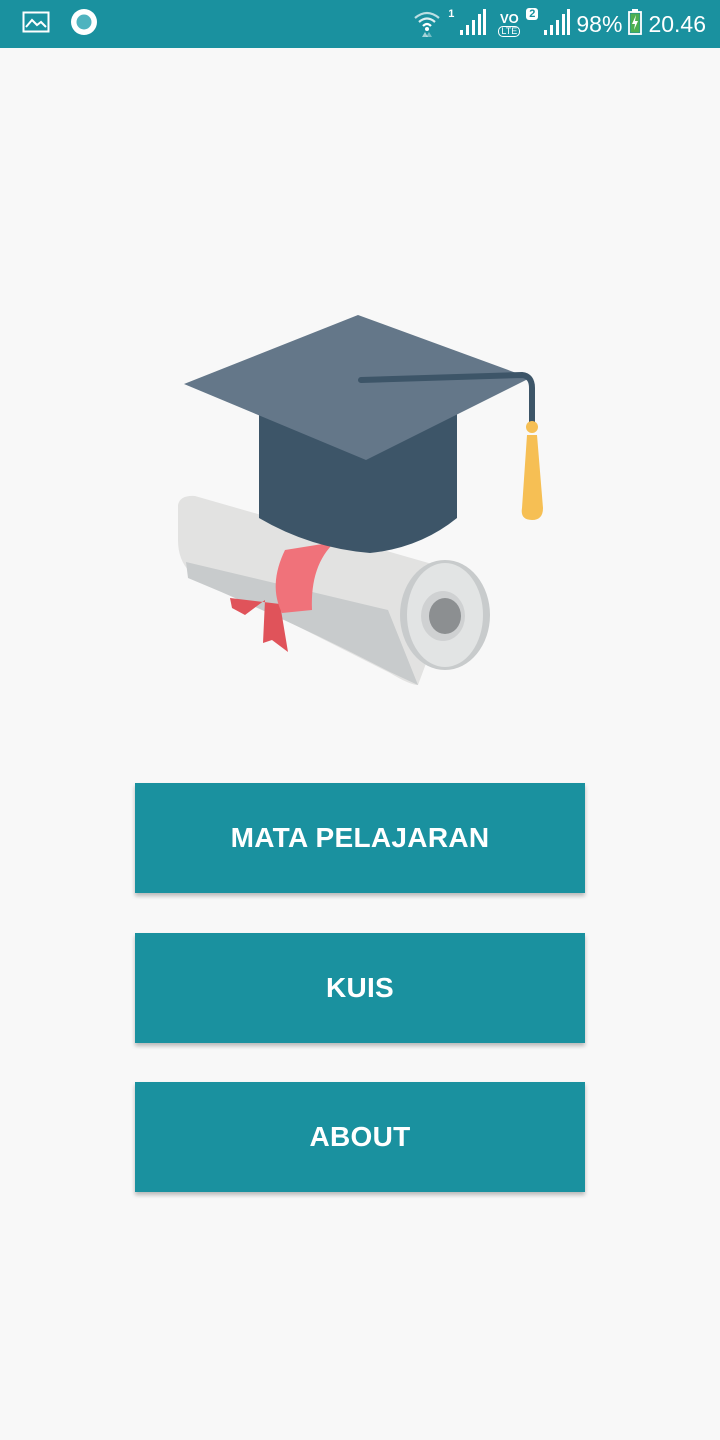  What do you see at coordinates (84, 24) in the screenshot?
I see `record-icon` at bounding box center [84, 24].